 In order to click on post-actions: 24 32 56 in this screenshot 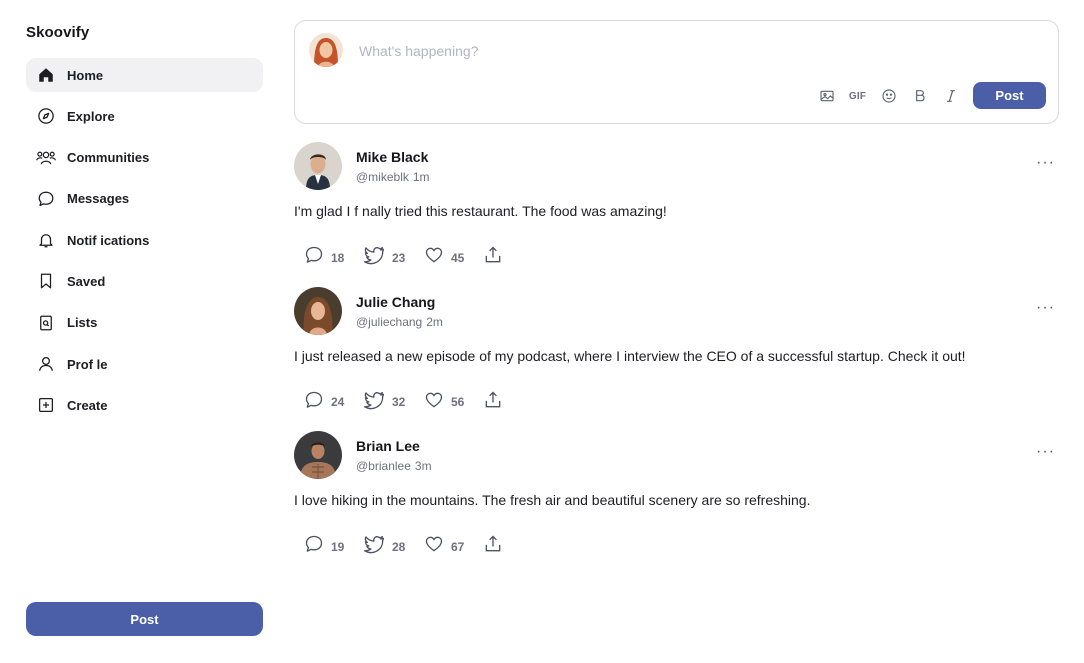, I will do `click(403, 402)`.